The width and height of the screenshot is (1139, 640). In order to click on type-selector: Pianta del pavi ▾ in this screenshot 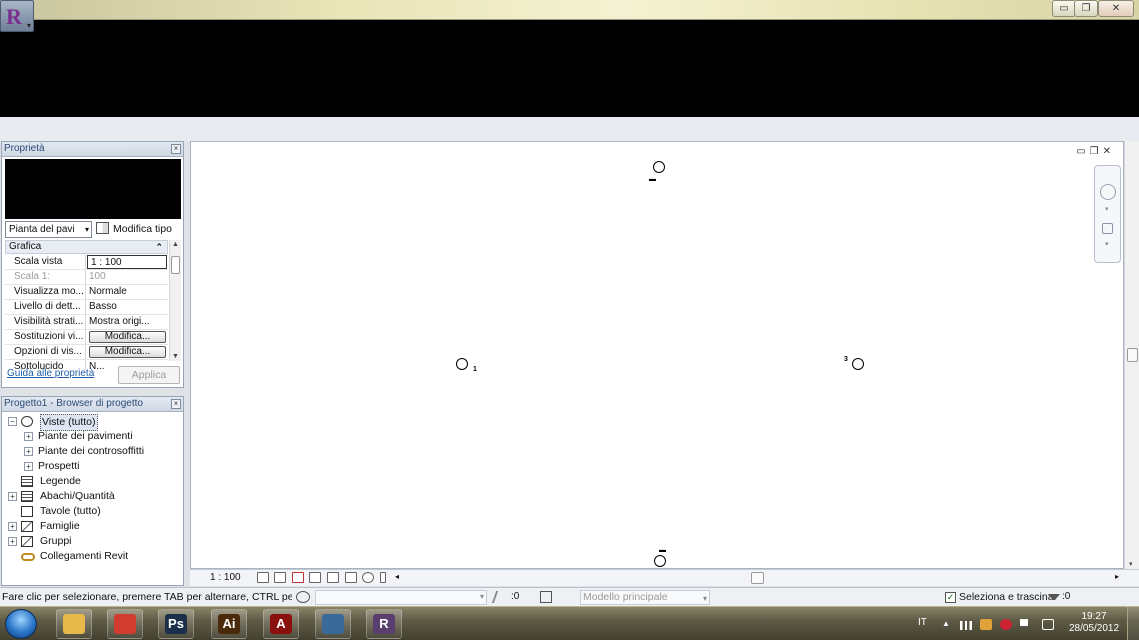, I will do `click(48, 229)`.